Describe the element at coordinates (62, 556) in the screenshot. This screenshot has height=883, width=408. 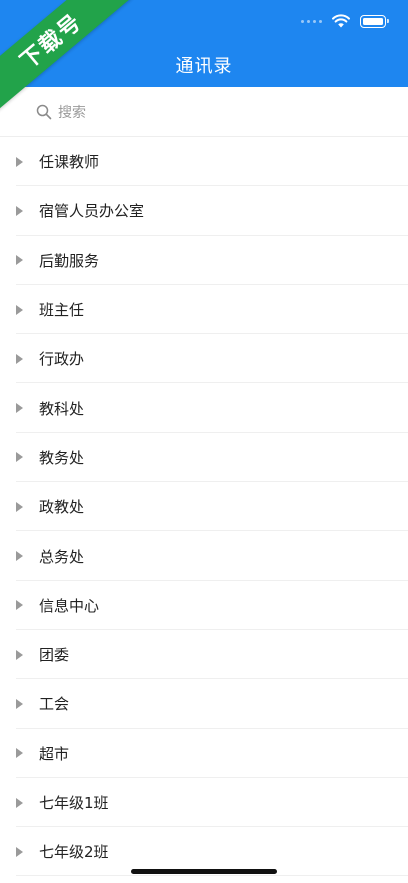
I see `group-label: 总务处` at that location.